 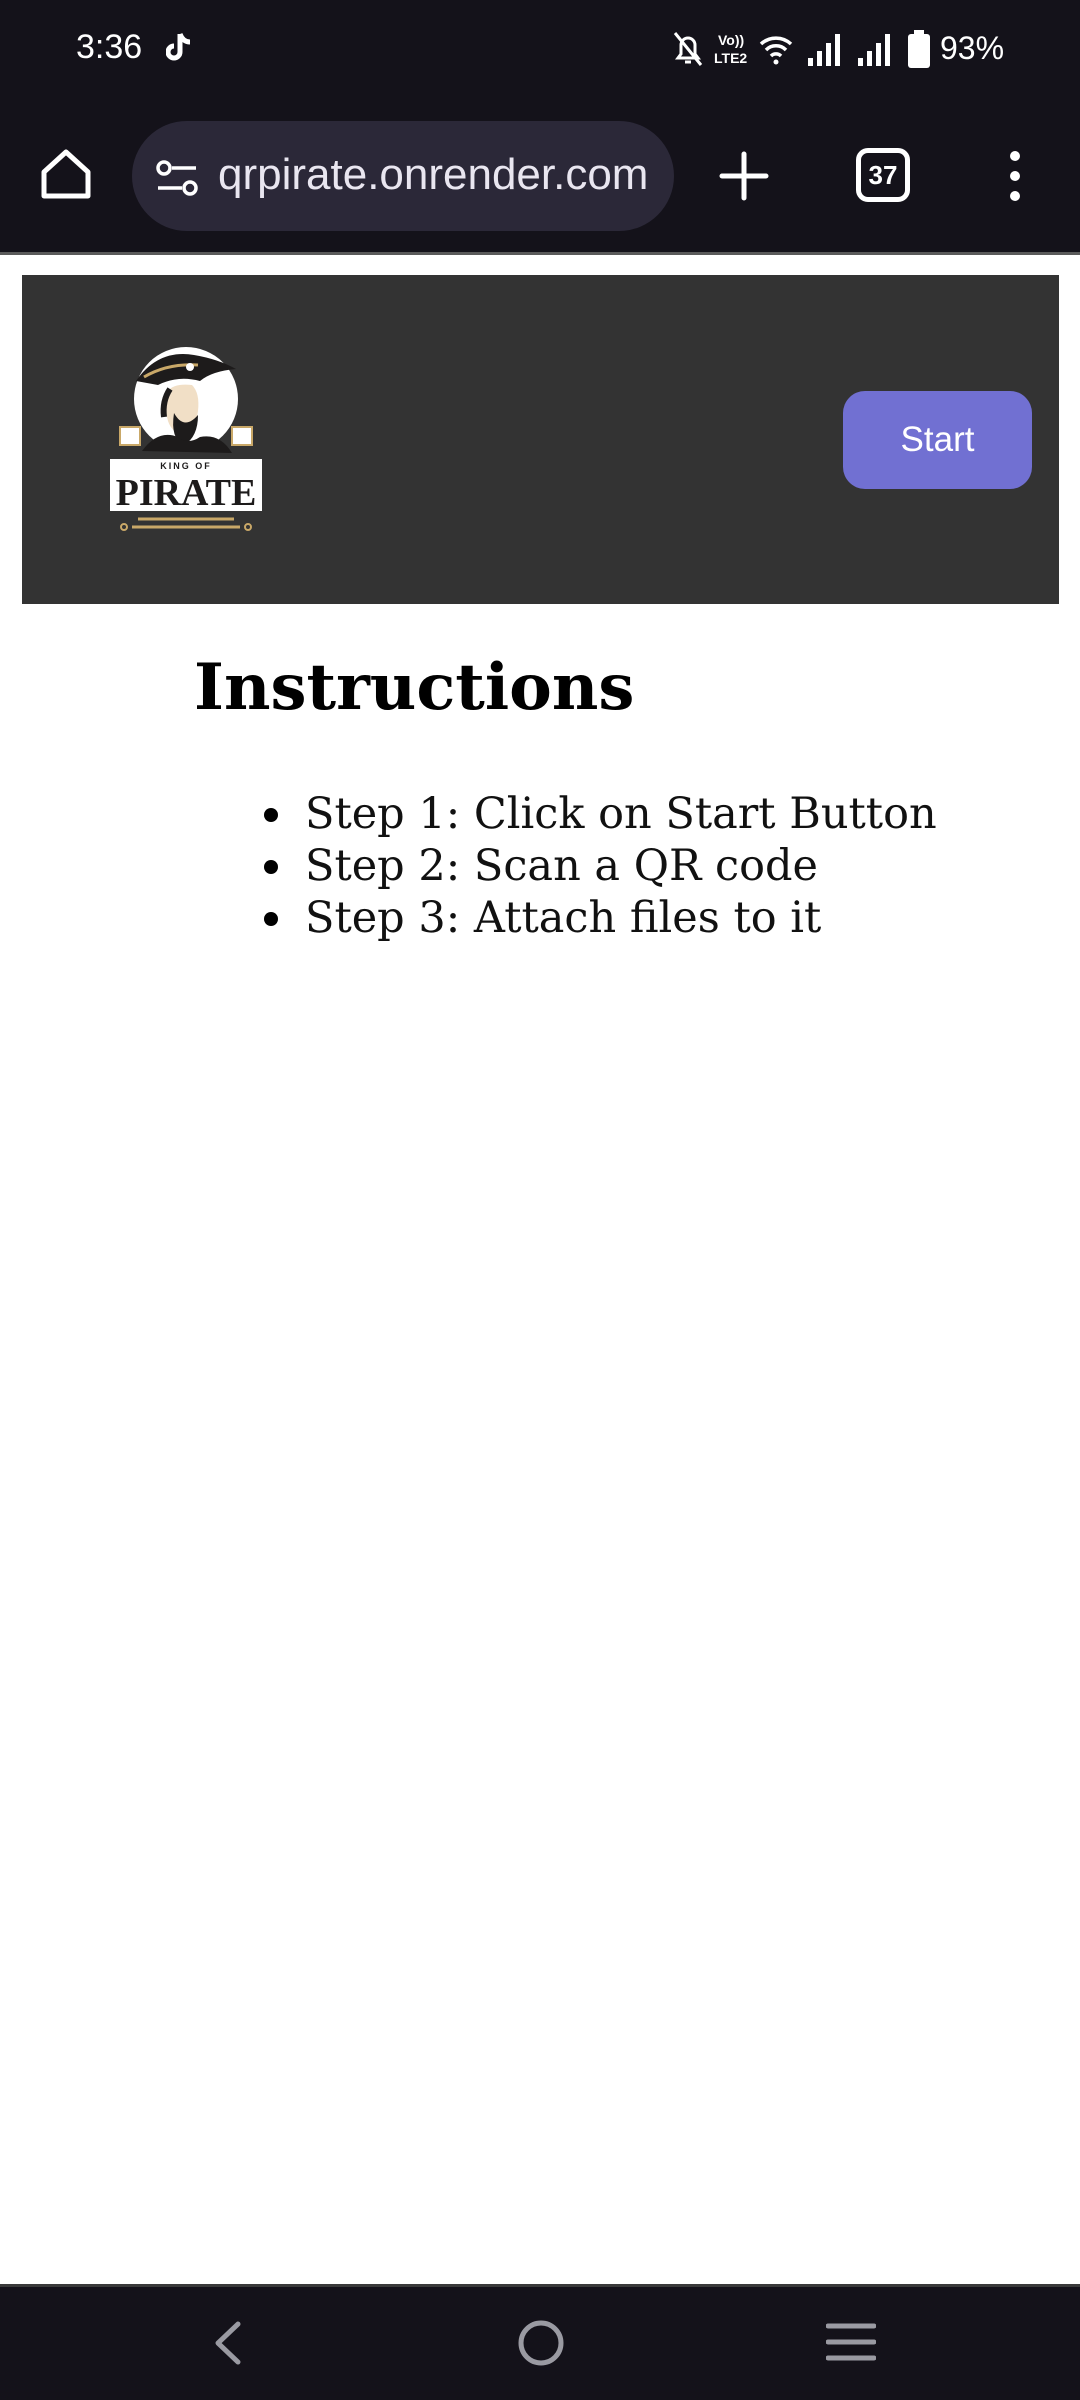 I want to click on start-button: Start, so click(x=937, y=440).